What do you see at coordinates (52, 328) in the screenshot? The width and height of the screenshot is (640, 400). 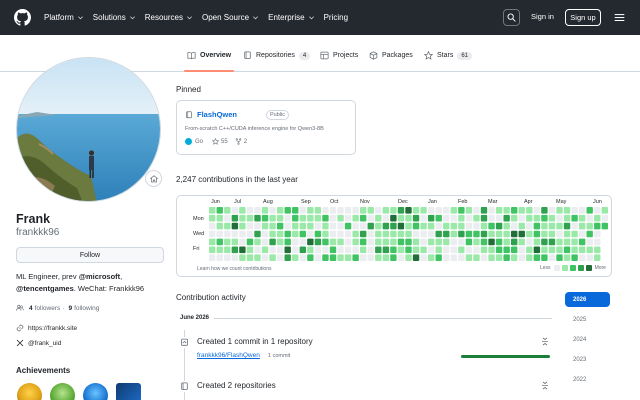 I see `website-link: https://frankk.site` at bounding box center [52, 328].